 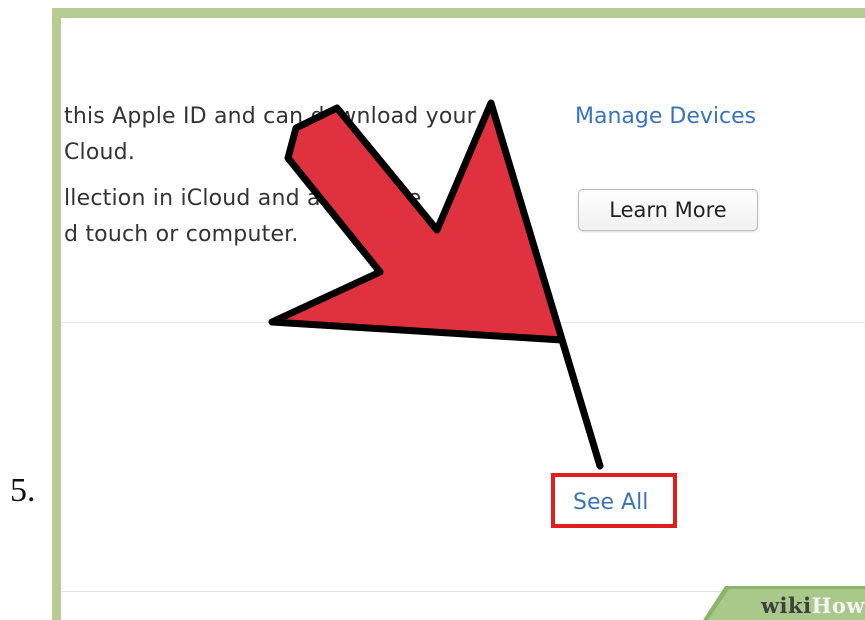 What do you see at coordinates (23, 490) in the screenshot?
I see `step-number: 5.` at bounding box center [23, 490].